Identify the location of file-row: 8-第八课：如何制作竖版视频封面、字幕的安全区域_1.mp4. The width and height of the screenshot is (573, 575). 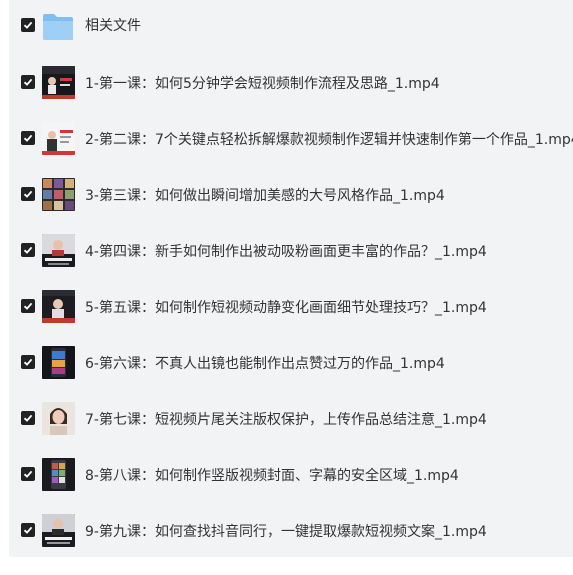
(291, 476).